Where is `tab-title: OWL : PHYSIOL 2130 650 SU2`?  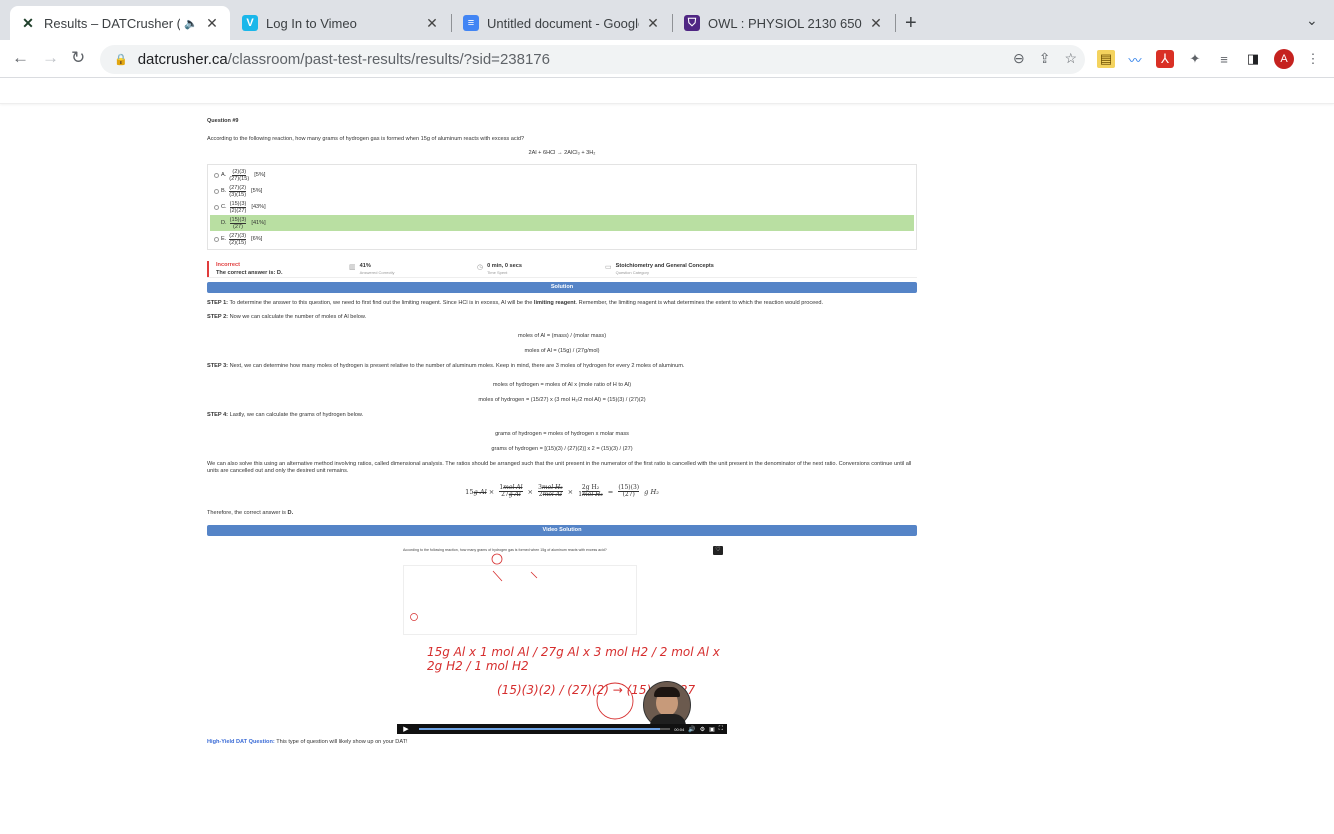
tab-title: OWL : PHYSIOL 2130 650 SU2 is located at coordinates (785, 23).